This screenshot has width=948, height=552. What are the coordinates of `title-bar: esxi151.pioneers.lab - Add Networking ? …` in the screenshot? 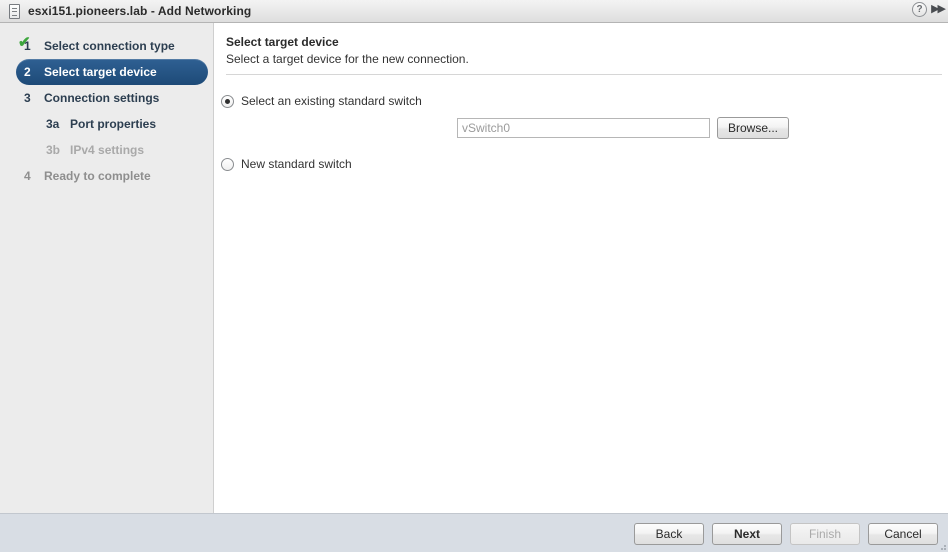 It's located at (474, 11).